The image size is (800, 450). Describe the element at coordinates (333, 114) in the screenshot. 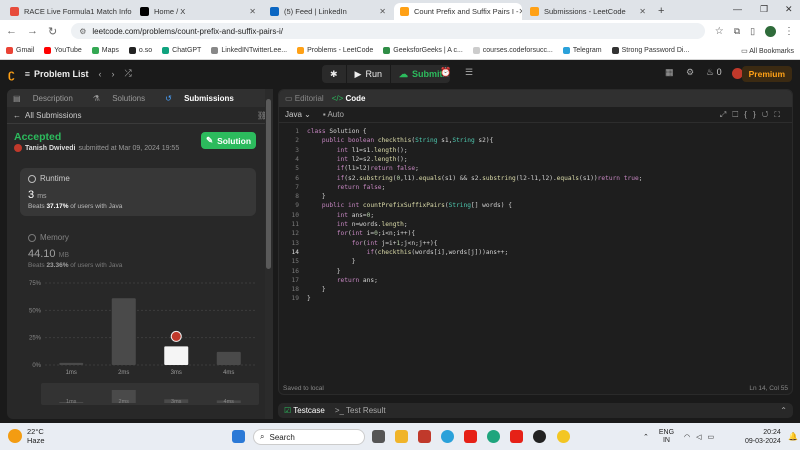

I see `auto-mode: ▪ Auto` at that location.